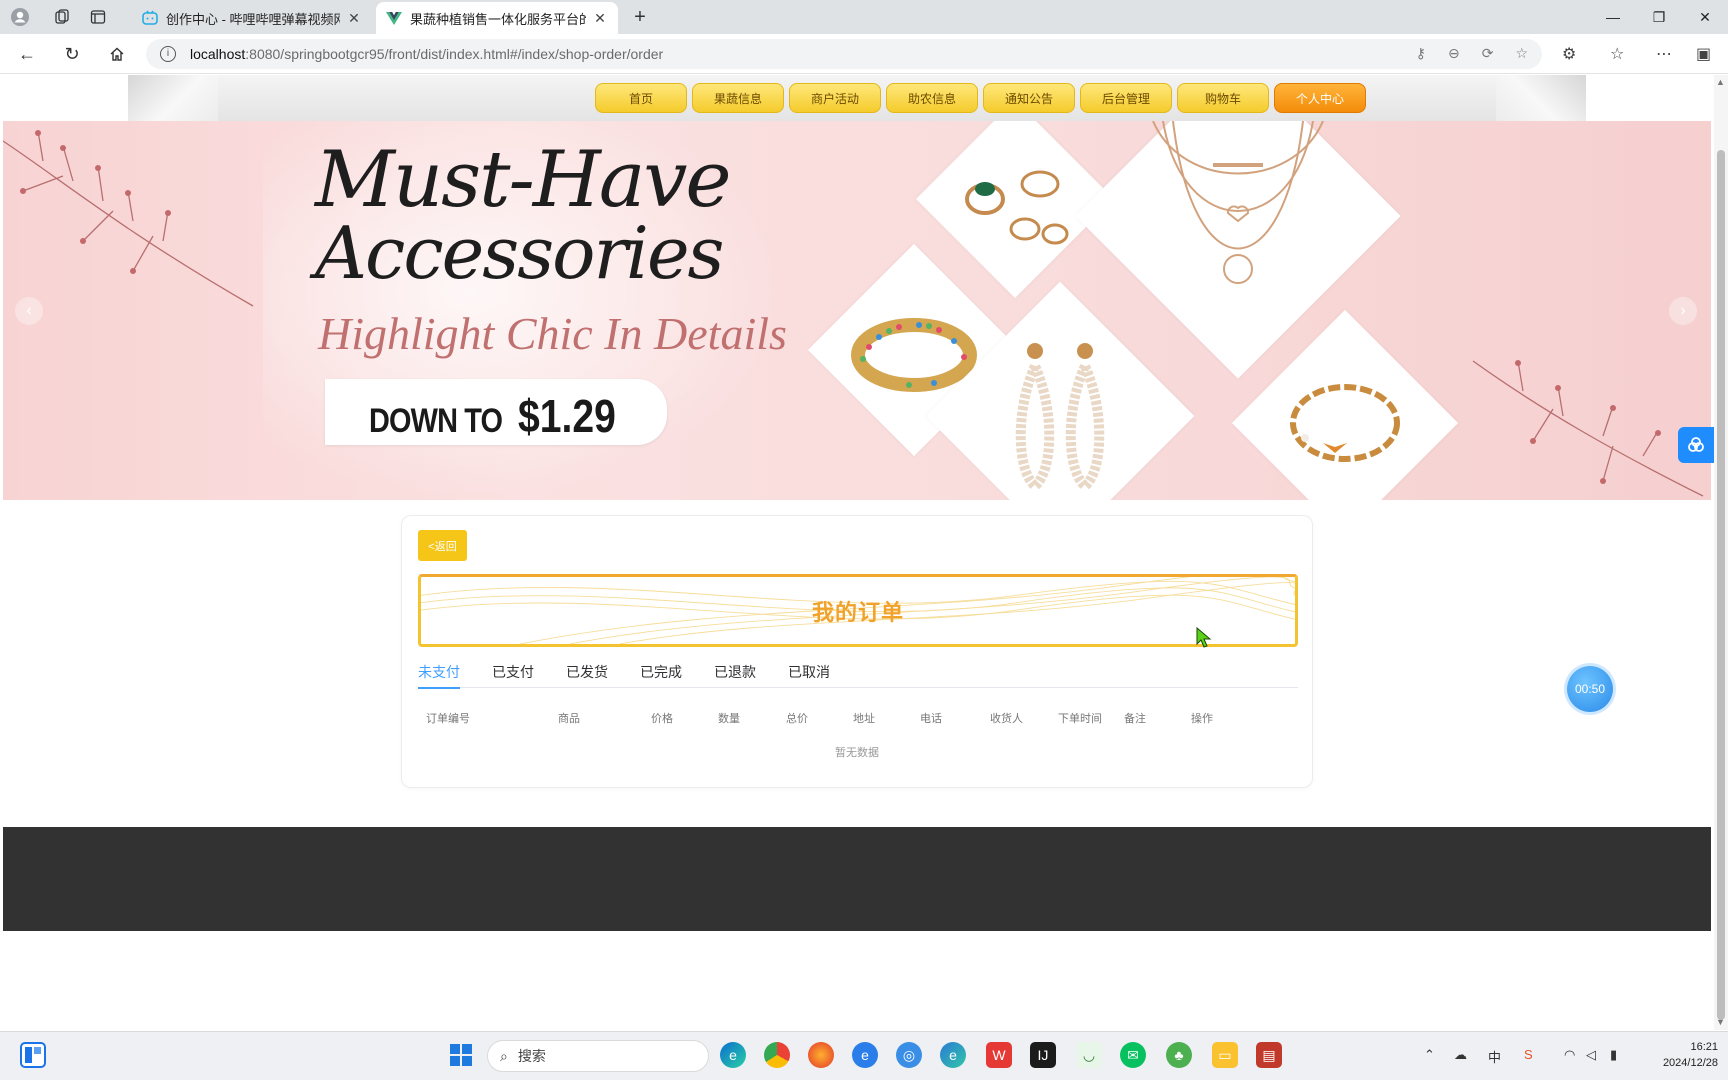 The width and height of the screenshot is (1728, 1080). I want to click on column-header: 操作, so click(1202, 719).